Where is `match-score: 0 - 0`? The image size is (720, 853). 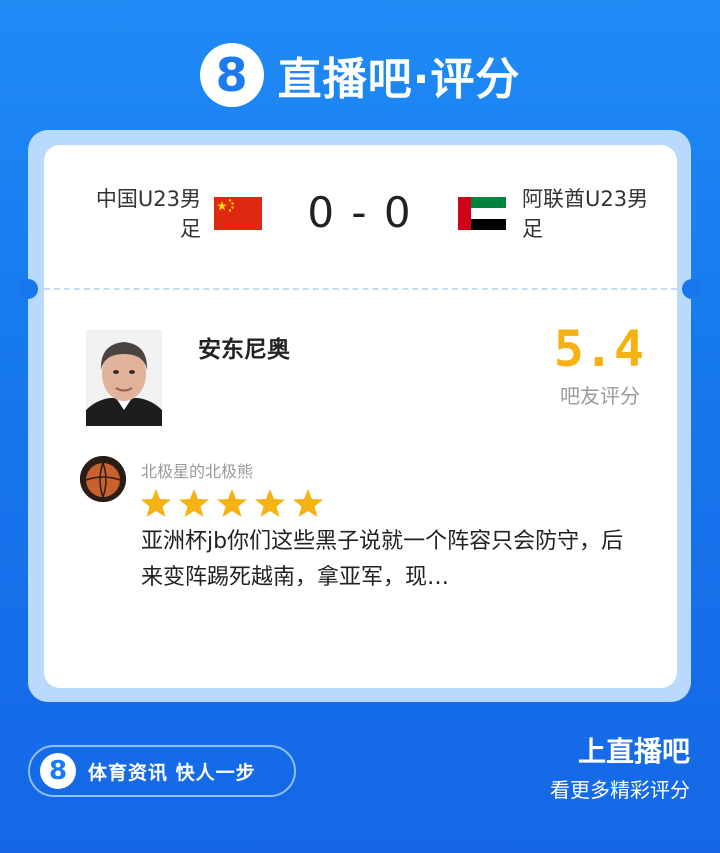 match-score: 0 - 0 is located at coordinates (360, 212).